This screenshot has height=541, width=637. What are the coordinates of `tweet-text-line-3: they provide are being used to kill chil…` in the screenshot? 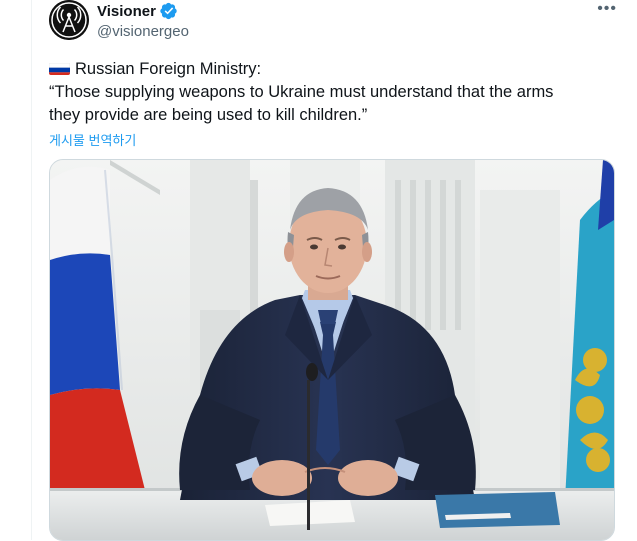 It's located at (208, 115).